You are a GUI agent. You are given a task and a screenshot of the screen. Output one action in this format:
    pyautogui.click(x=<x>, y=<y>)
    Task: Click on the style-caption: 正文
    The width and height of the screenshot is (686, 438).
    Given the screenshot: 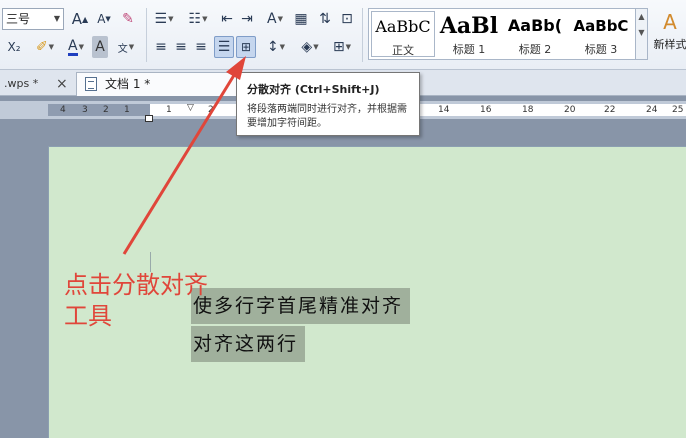 What is the action you would take?
    pyautogui.click(x=403, y=50)
    